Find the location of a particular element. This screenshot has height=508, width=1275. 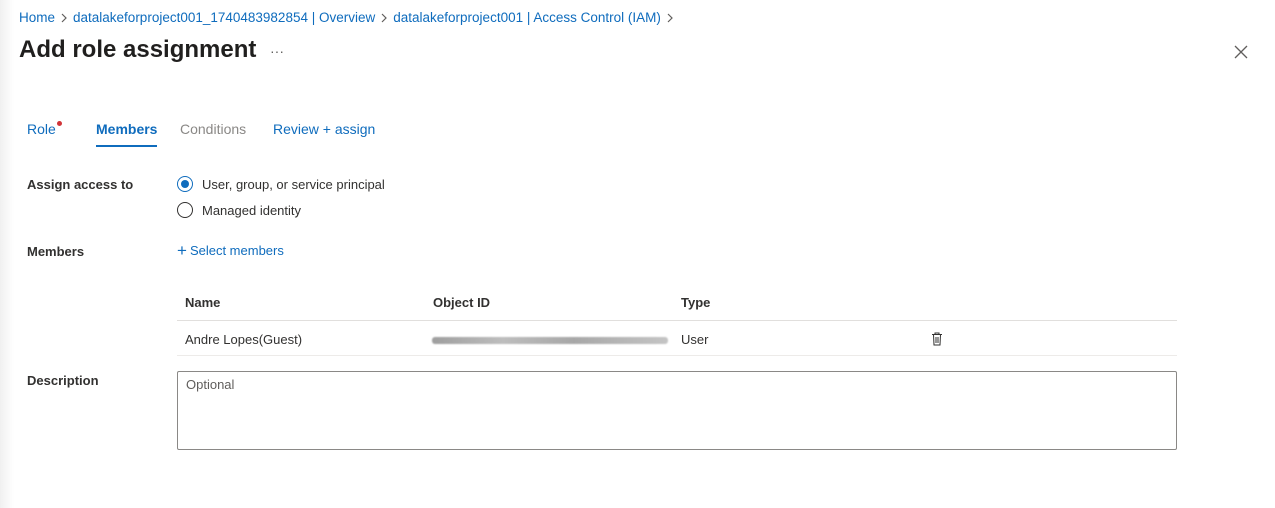

select-members-button: + Select members is located at coordinates (230, 250).